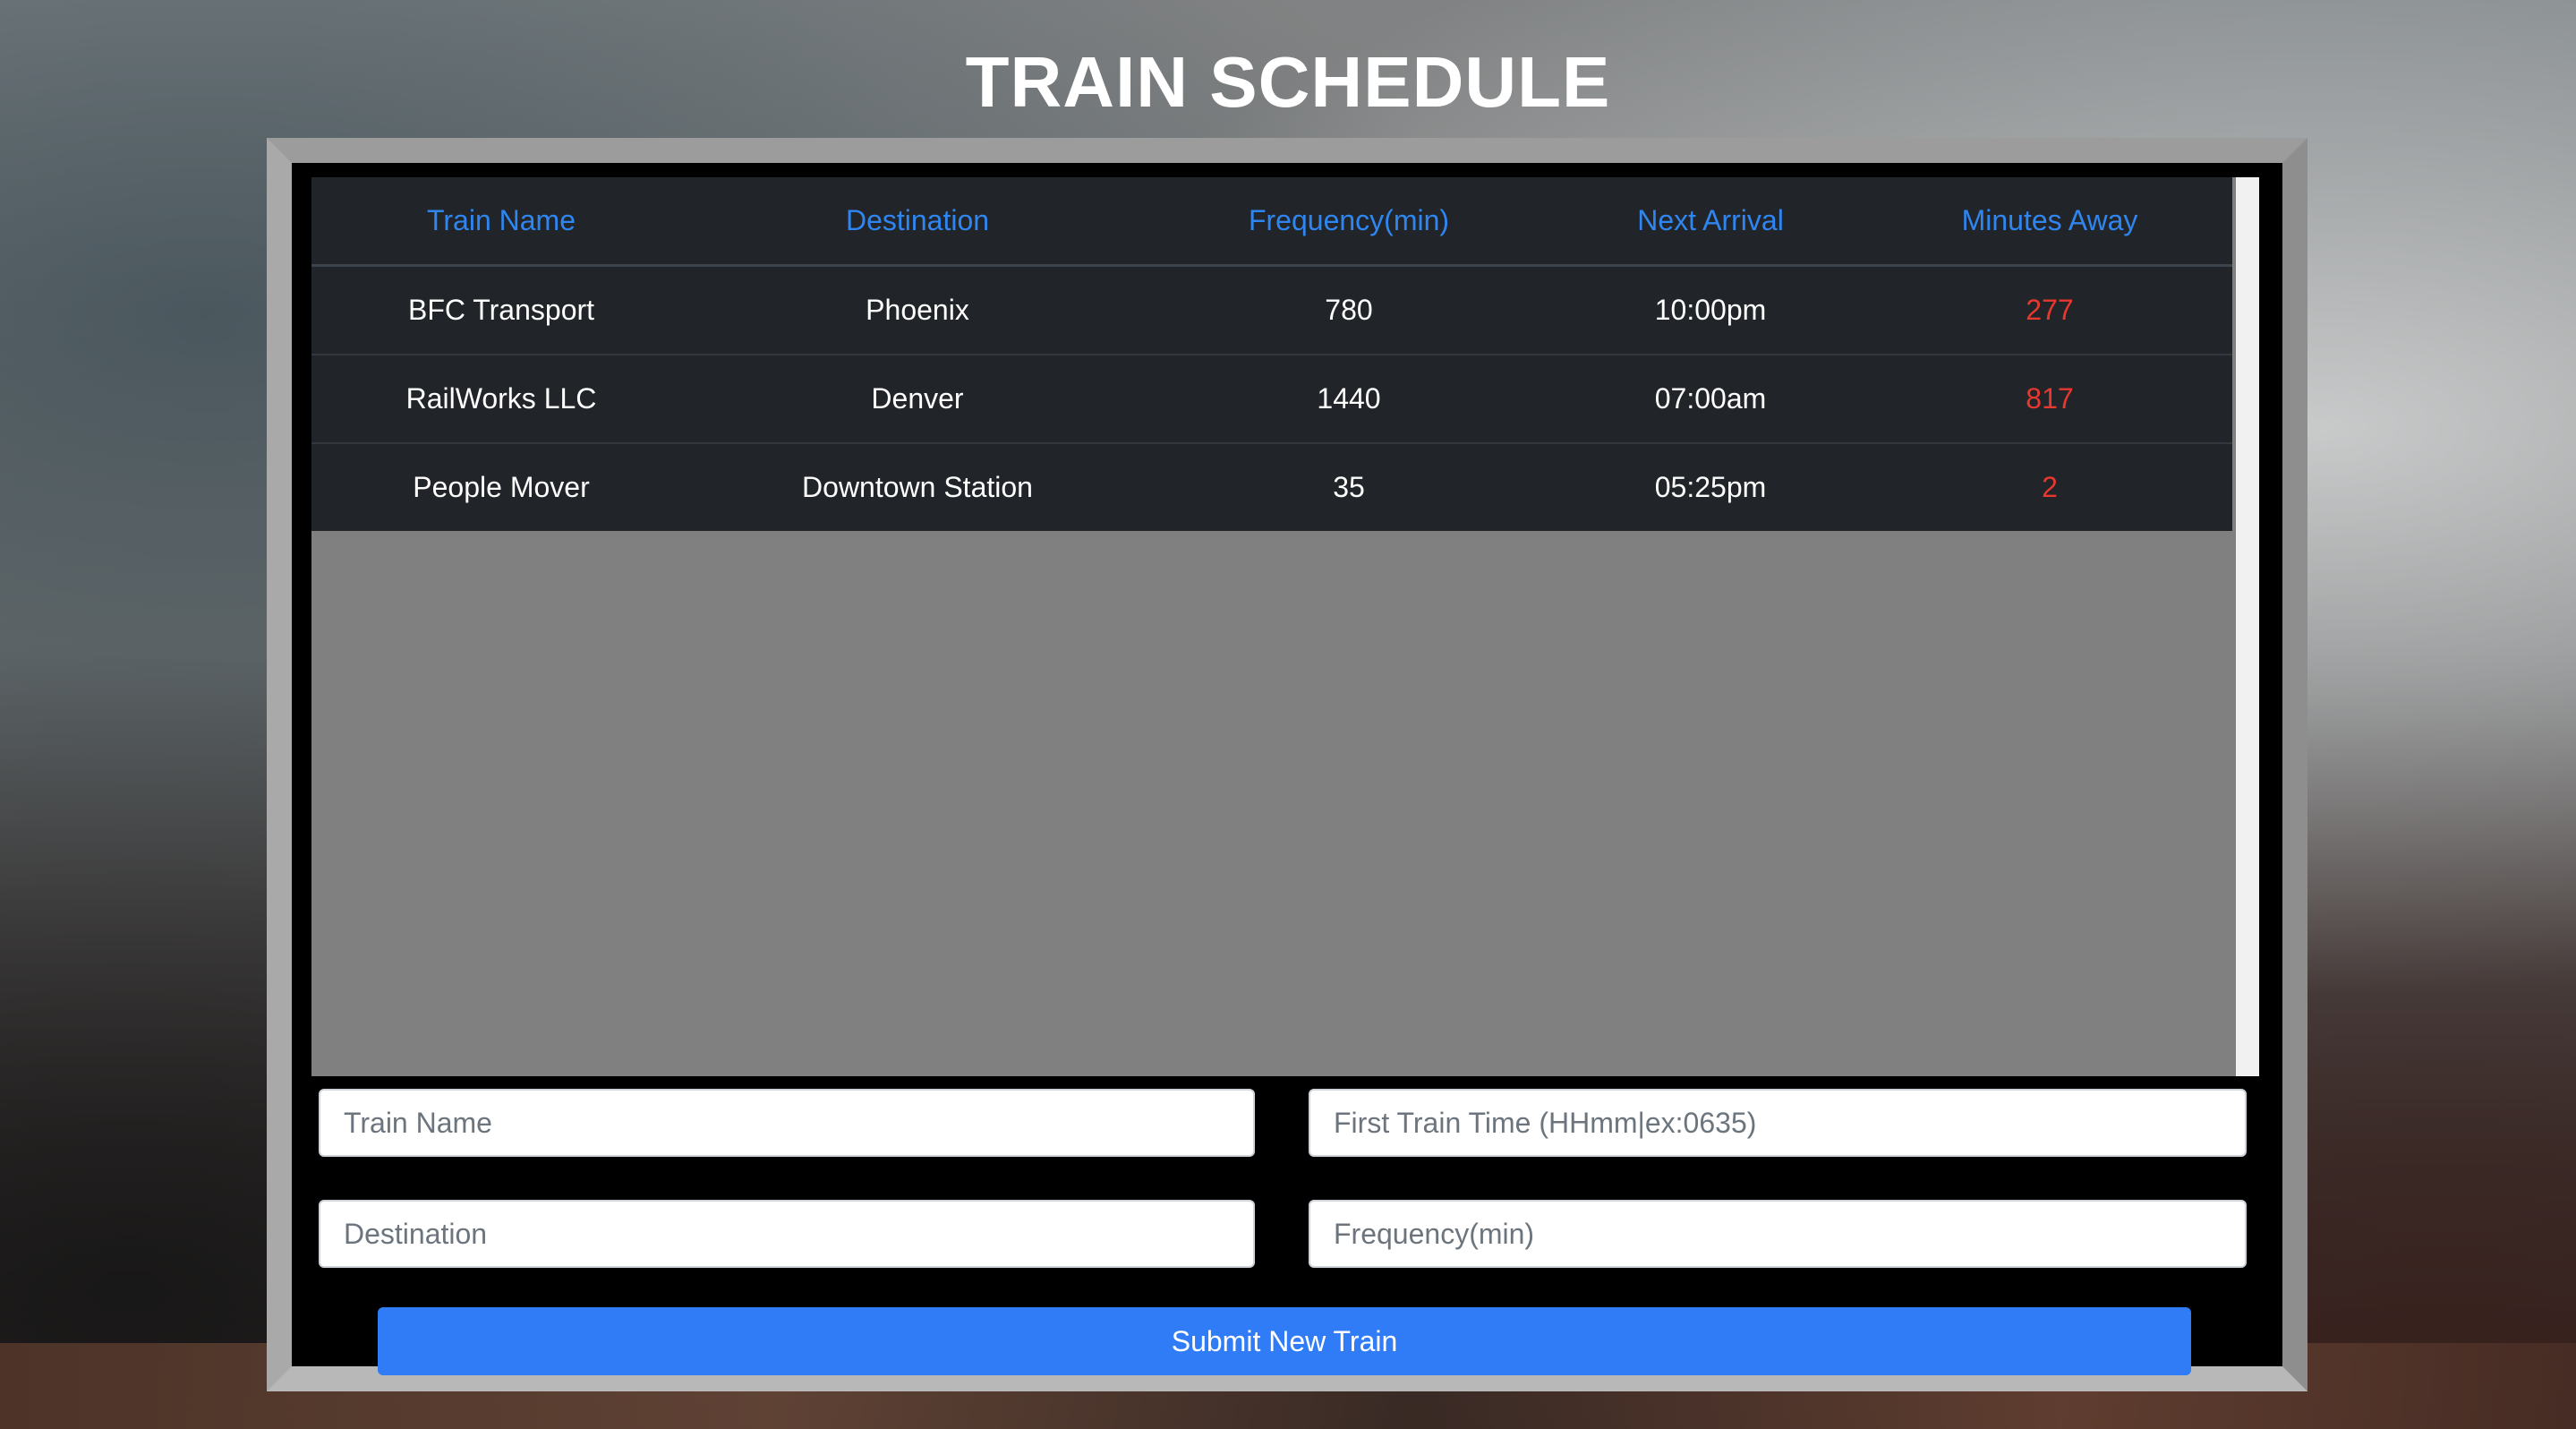  I want to click on submit-new-train-button: Submit New Train, so click(1284, 1341).